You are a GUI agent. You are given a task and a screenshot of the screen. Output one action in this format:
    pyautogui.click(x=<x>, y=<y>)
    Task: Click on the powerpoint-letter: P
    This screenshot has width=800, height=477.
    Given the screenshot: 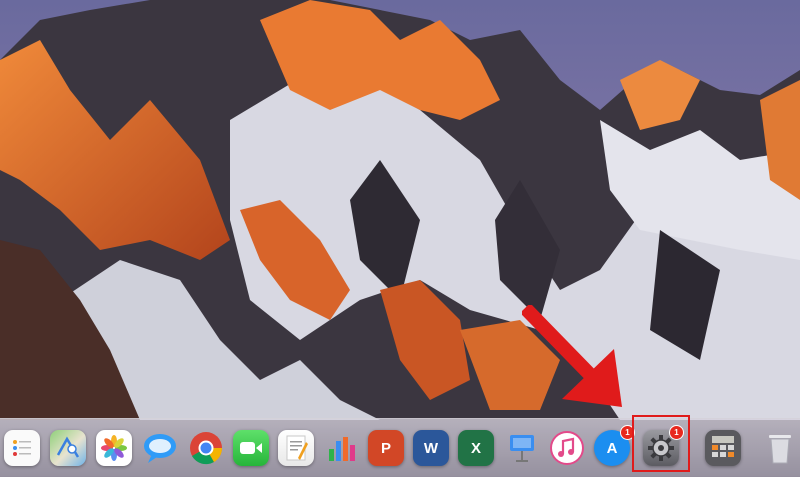 What is the action you would take?
    pyautogui.click(x=385, y=448)
    